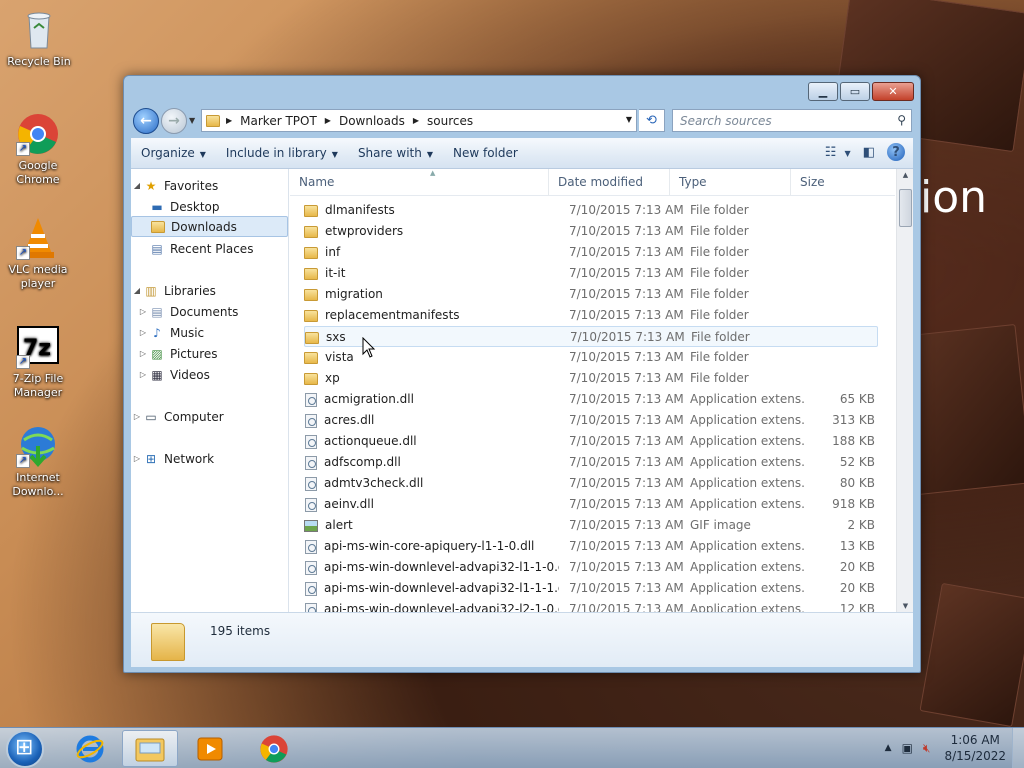 The image size is (1024, 768). Describe the element at coordinates (90, 748) in the screenshot. I see `taskbar-app-ie` at that location.